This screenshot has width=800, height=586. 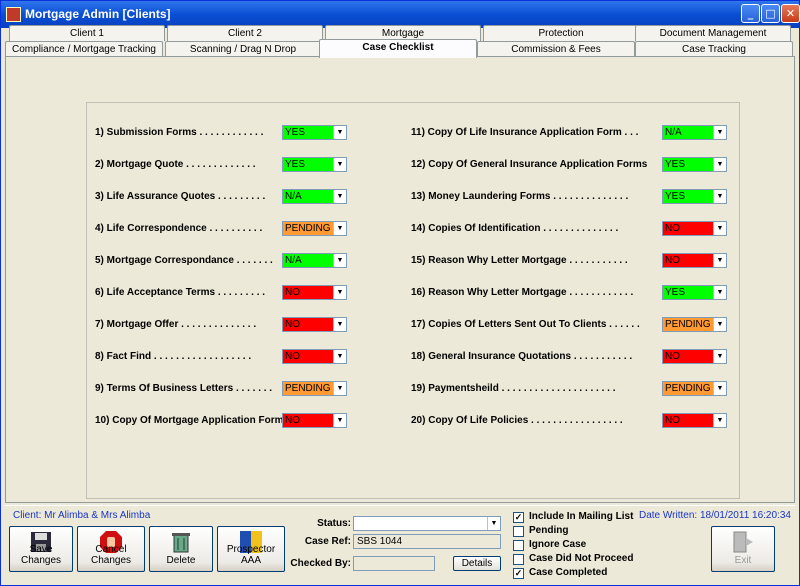 What do you see at coordinates (314, 132) in the screenshot?
I see `checklist-select-left-0: YES ▼` at bounding box center [314, 132].